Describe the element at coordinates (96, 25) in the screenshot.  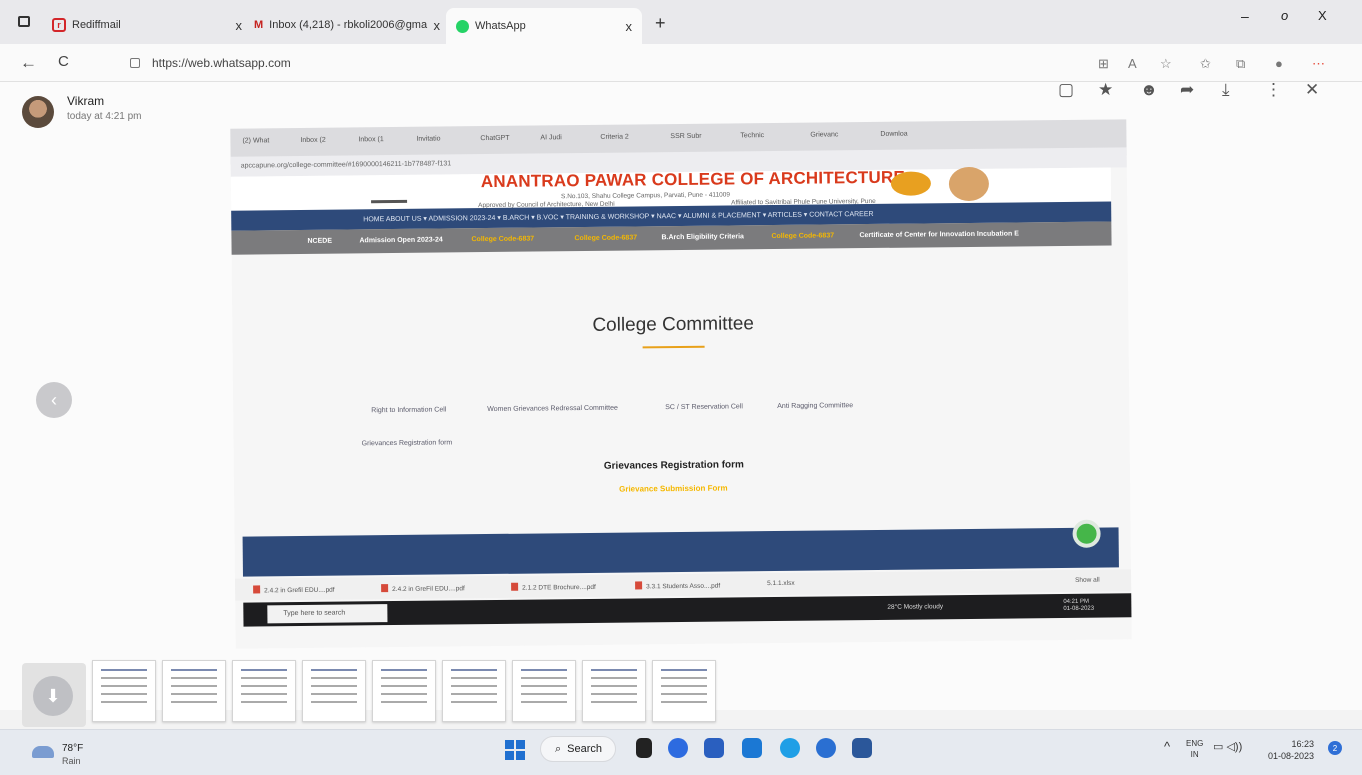
I see `tab-title: Rediffmail` at that location.